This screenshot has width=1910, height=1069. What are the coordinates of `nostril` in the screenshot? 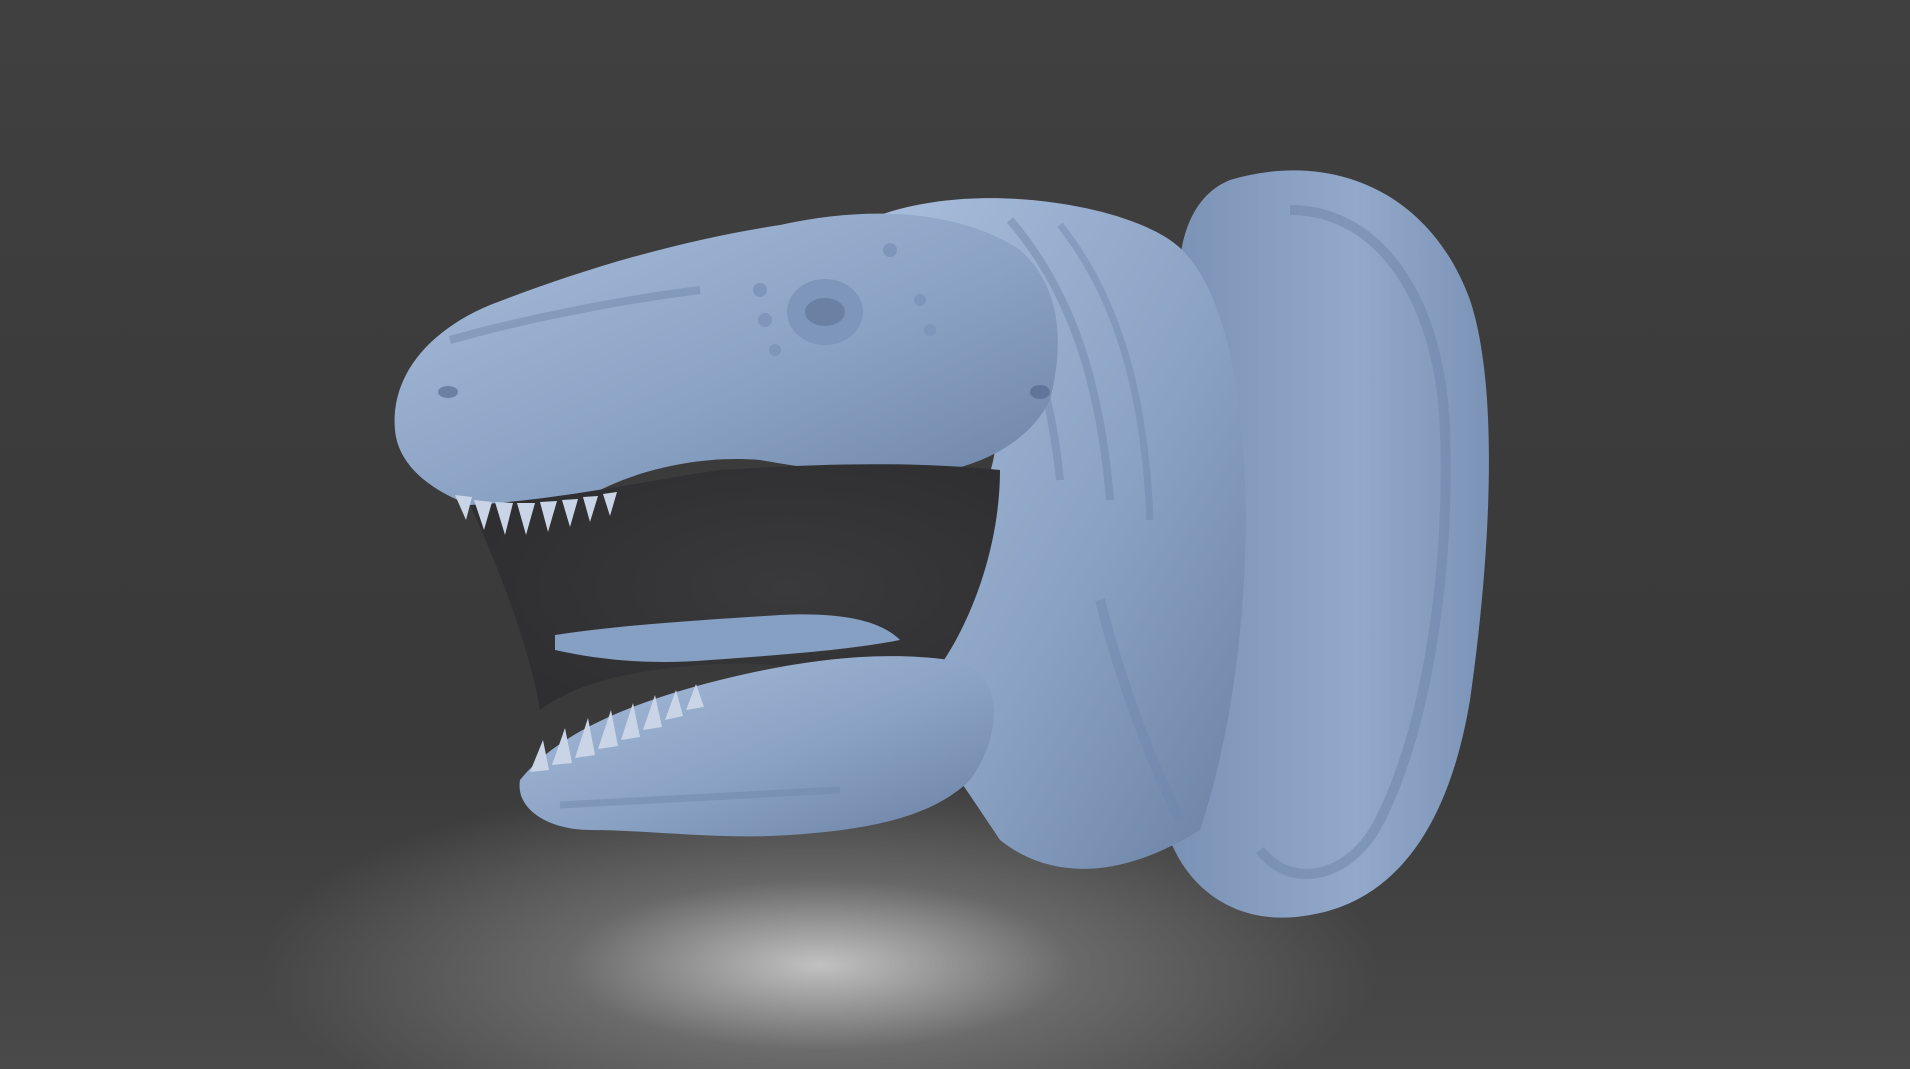 It's located at (448, 392).